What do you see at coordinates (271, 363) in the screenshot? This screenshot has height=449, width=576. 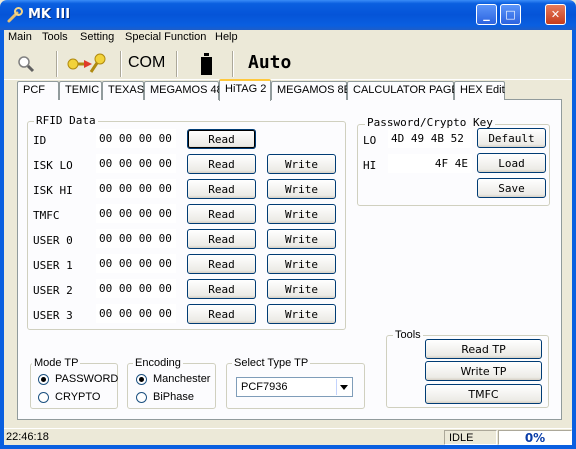 I see `select-type-title: Select Type TP` at bounding box center [271, 363].